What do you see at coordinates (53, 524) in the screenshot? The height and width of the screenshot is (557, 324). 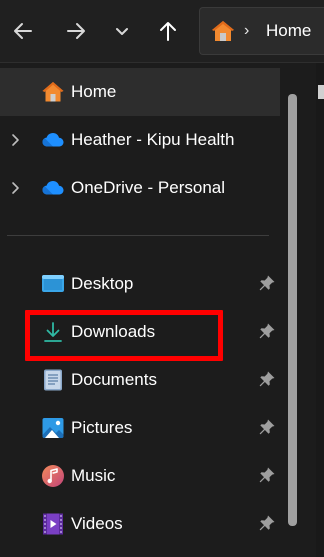 I see `videos-icon` at bounding box center [53, 524].